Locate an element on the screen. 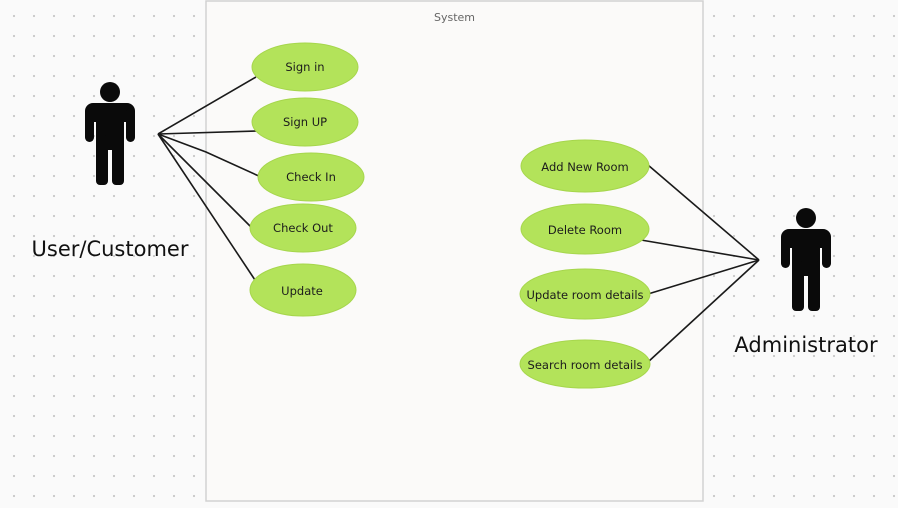 The height and width of the screenshot is (508, 898). use-case-sign-up: Sign UP is located at coordinates (305, 122).